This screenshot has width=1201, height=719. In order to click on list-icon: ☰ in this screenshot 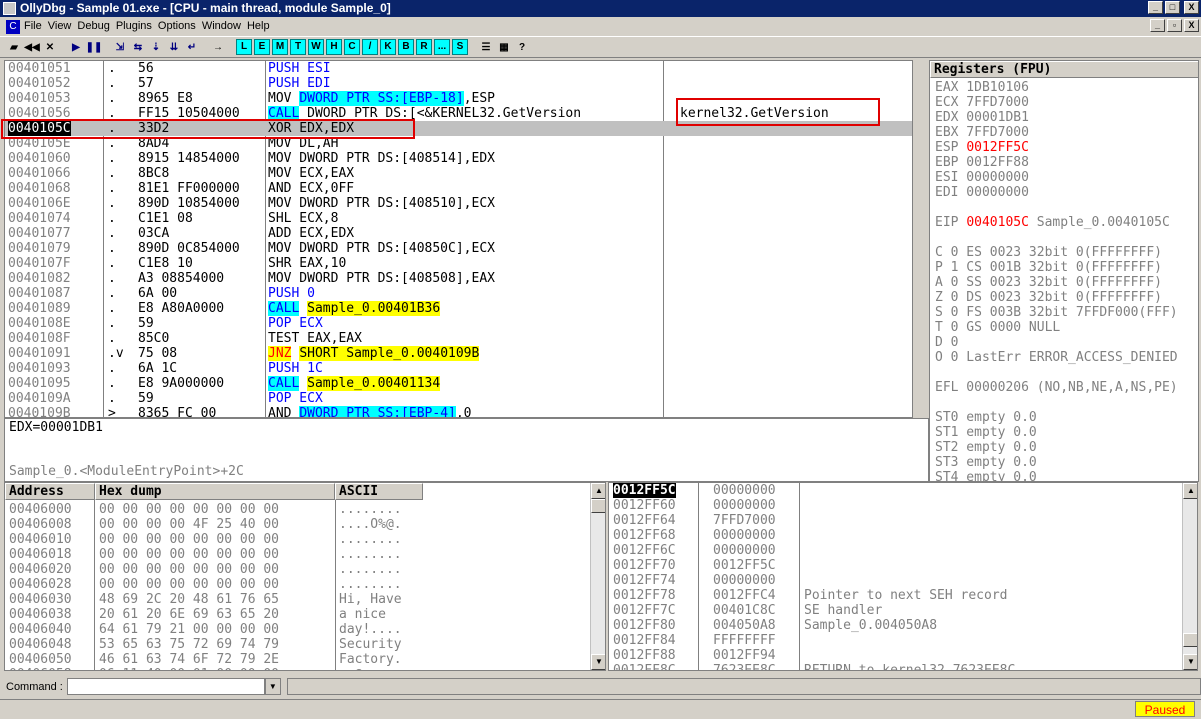, I will do `click(486, 47)`.